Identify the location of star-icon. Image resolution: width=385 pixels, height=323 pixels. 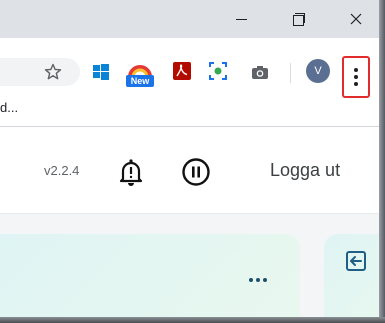
(53, 71).